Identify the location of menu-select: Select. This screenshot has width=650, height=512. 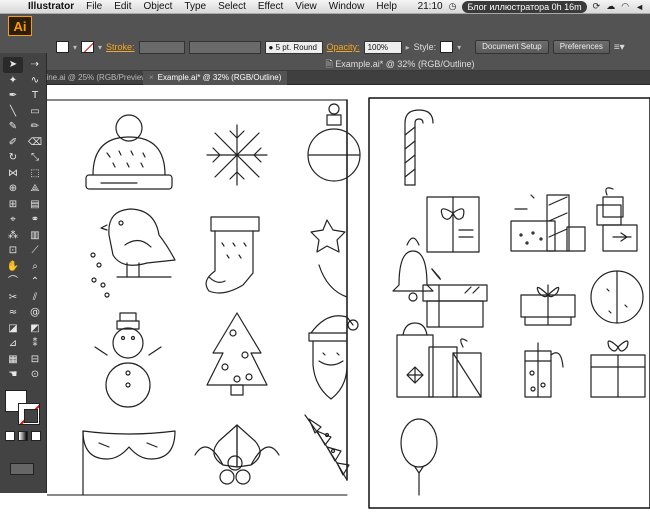
(232, 6).